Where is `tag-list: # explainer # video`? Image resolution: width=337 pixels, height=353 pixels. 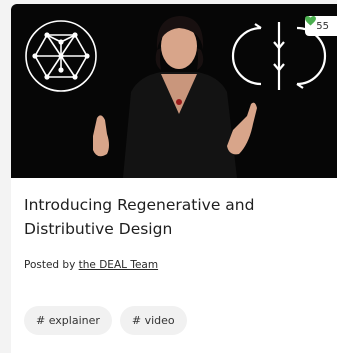
tag-list: # explainer # video is located at coordinates (105, 320).